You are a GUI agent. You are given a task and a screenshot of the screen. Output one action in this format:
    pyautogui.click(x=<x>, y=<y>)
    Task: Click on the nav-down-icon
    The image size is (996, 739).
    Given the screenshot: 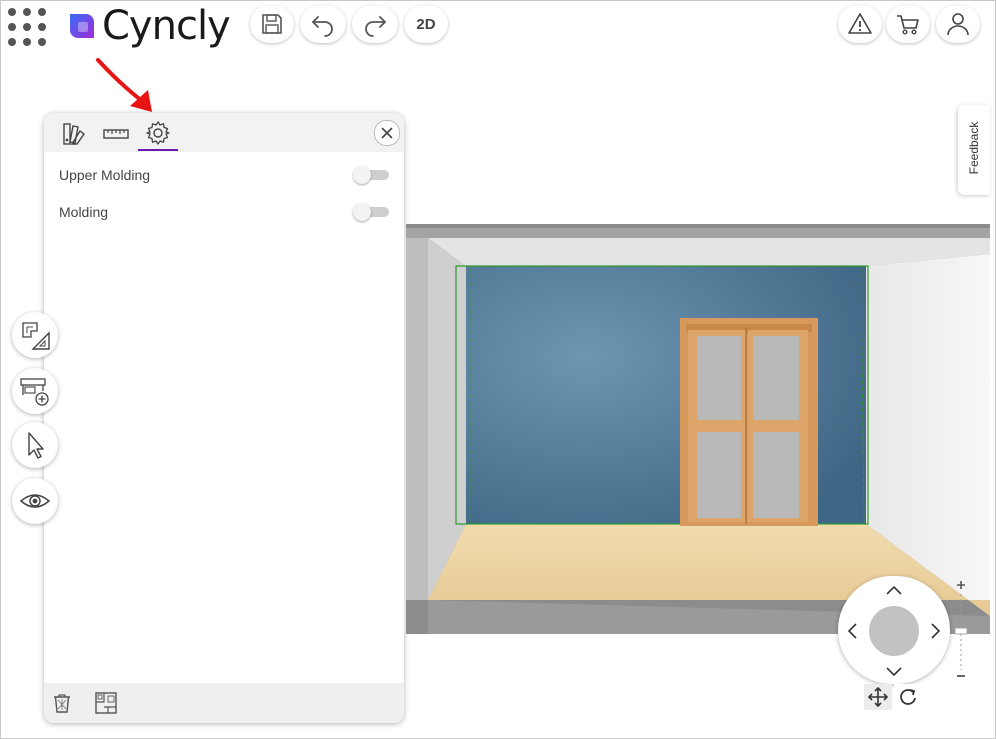 What is the action you would take?
    pyautogui.click(x=894, y=671)
    